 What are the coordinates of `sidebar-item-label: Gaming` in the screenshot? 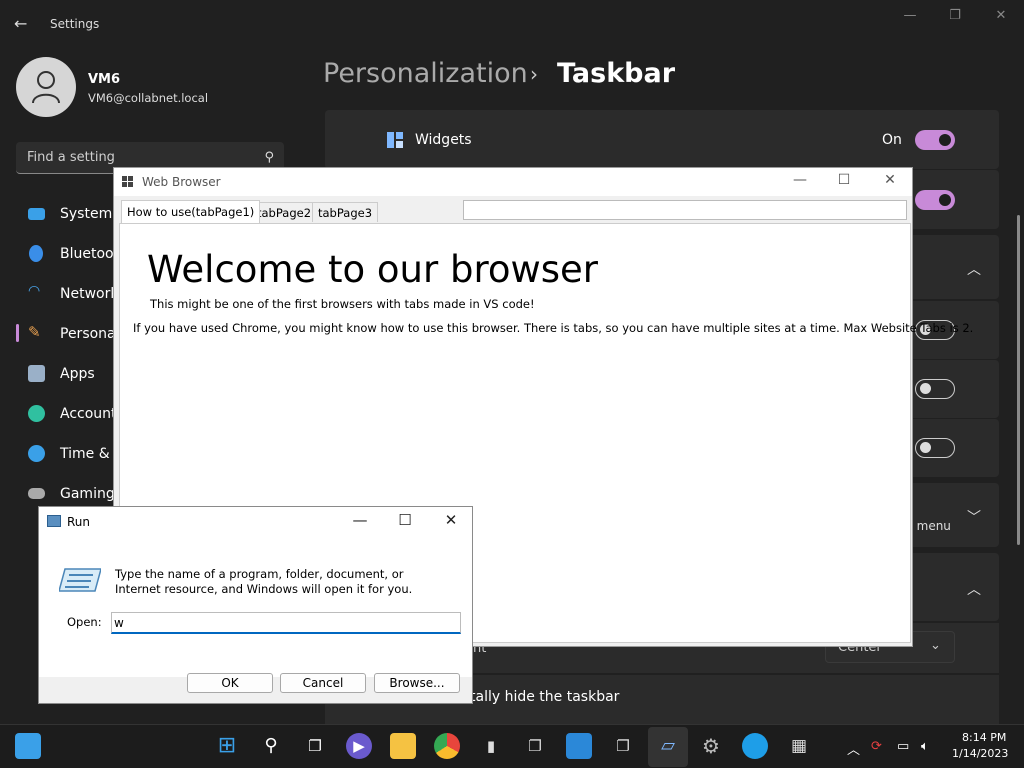 It's located at (87, 494).